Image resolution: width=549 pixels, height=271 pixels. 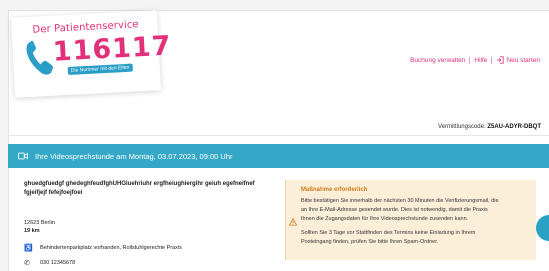 I want to click on booking-code-value: Z5AU-ADYR-DBQT, so click(x=514, y=127).